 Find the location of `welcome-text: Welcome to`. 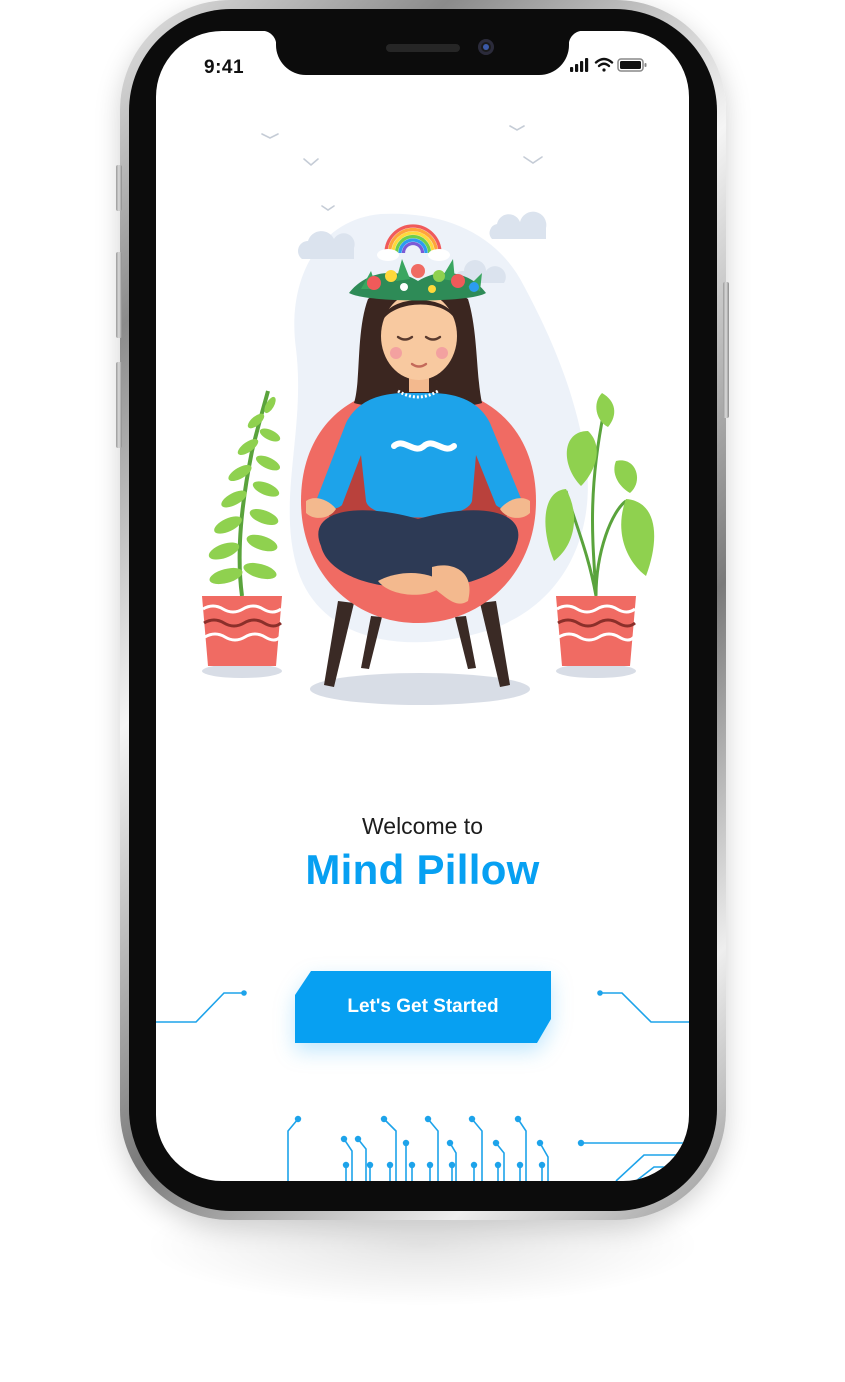

welcome-text: Welcome to is located at coordinates (422, 826).